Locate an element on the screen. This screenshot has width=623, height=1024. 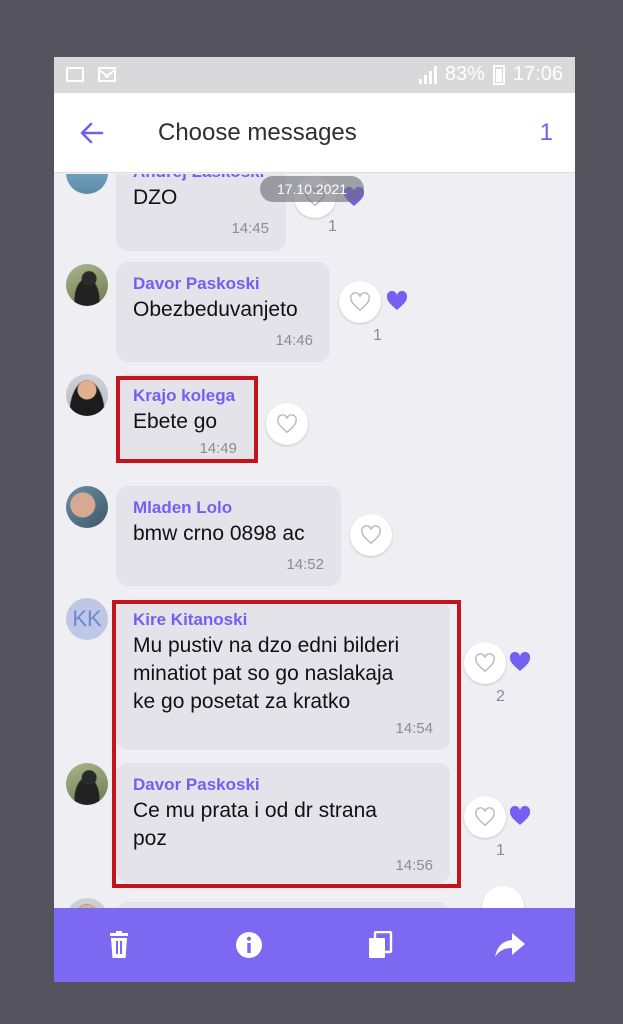
message-text: Ebete go is located at coordinates (175, 421).